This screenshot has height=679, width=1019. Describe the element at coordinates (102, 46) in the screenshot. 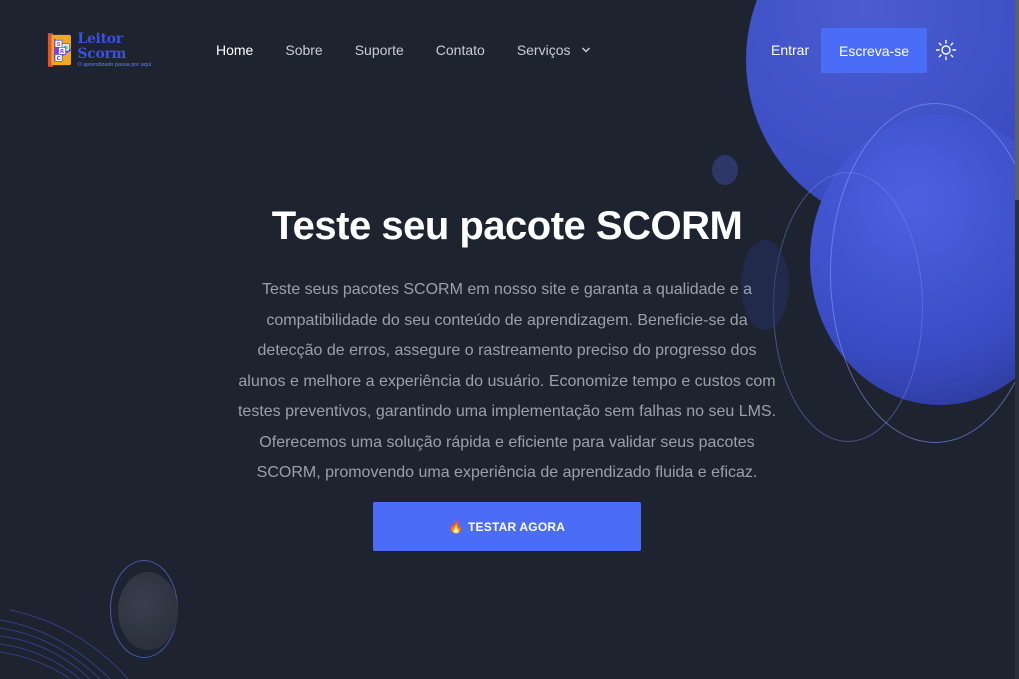

I see `brand-name: Leitor Scorm` at that location.